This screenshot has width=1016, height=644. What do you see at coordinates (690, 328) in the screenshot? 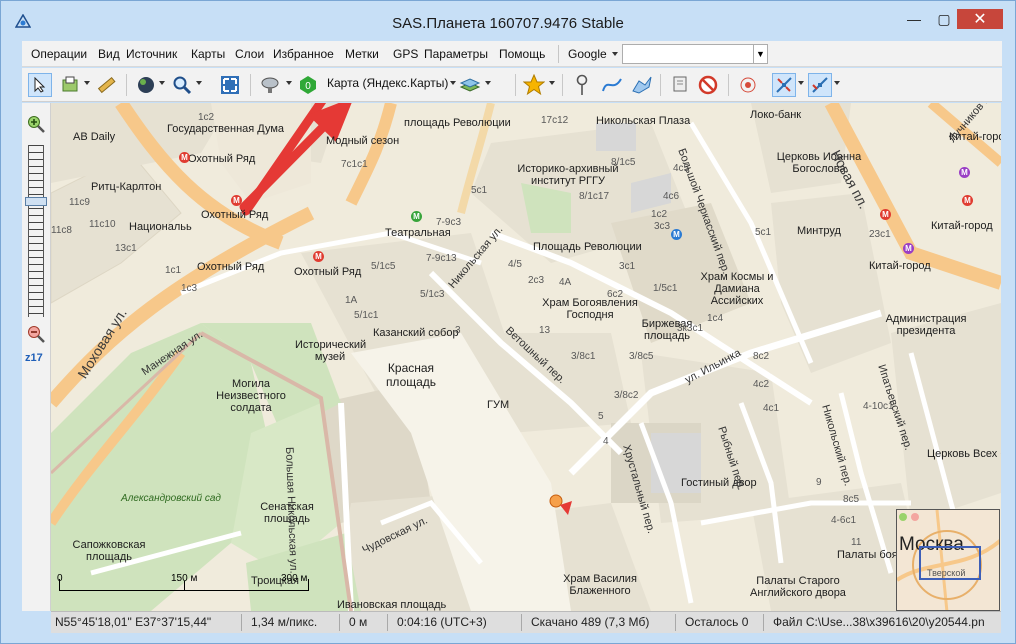
I see `map-label: 3к3с1` at bounding box center [690, 328].